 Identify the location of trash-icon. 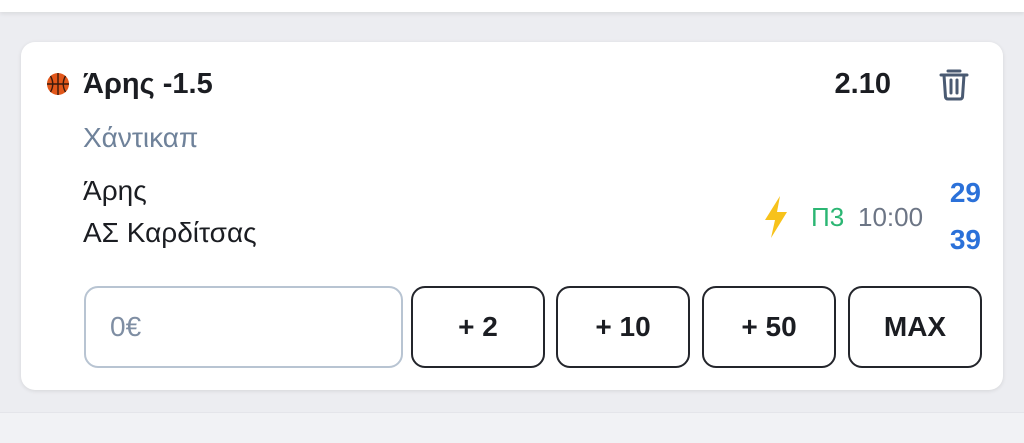
(954, 84).